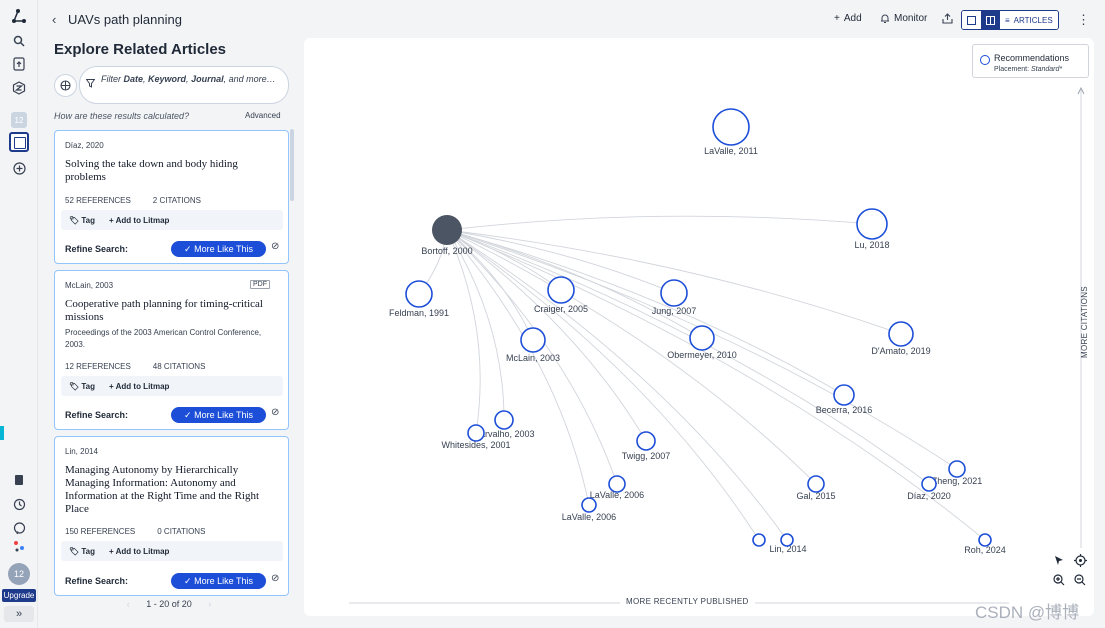 Image resolution: width=1105 pixels, height=628 pixels. What do you see at coordinates (292, 165) in the screenshot?
I see `panel-scrollbar` at bounding box center [292, 165].